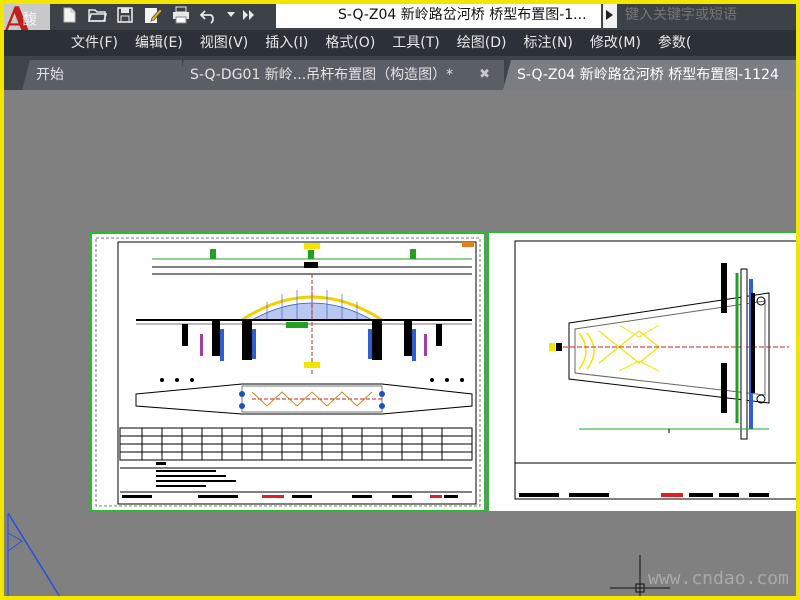 The image size is (800, 600). What do you see at coordinates (69, 15) in the screenshot?
I see `new-file-icon` at bounding box center [69, 15].